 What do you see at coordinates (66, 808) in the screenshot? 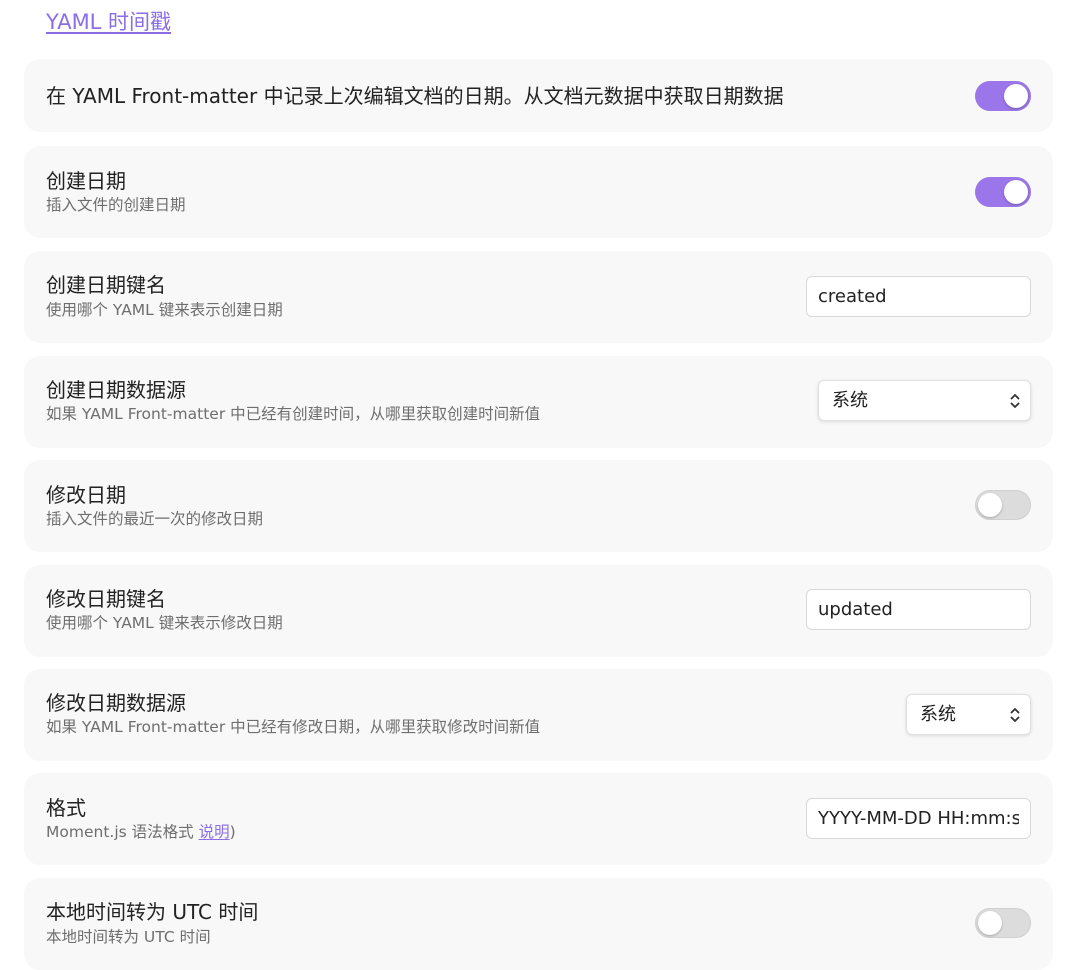
I see `setting-format-title: 格式` at bounding box center [66, 808].